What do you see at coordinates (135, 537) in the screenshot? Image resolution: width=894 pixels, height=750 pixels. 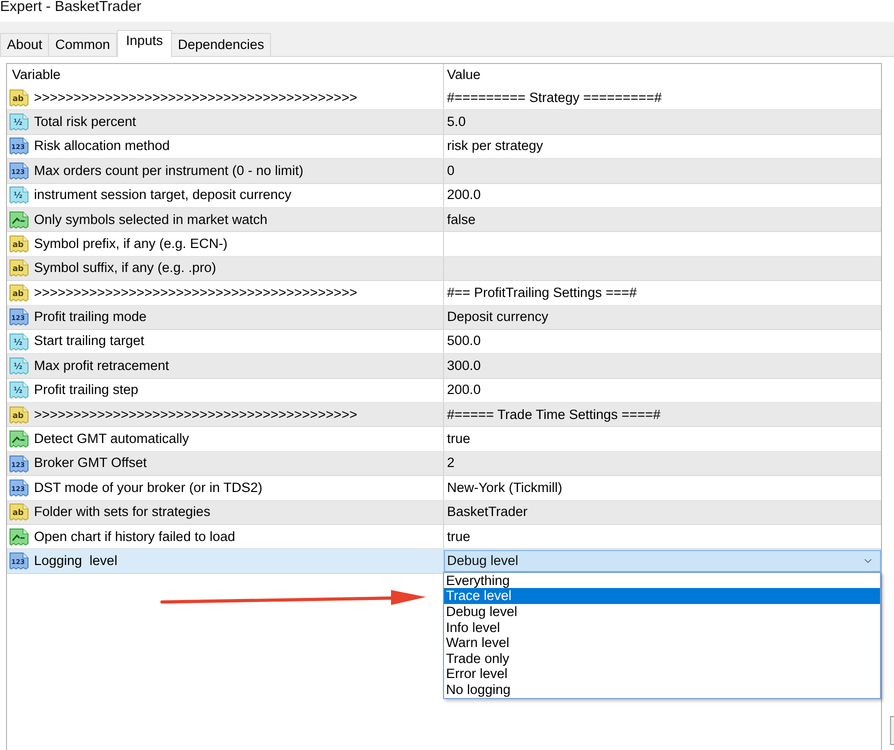 I see `variable-name: Open chart if history failed to load` at bounding box center [135, 537].